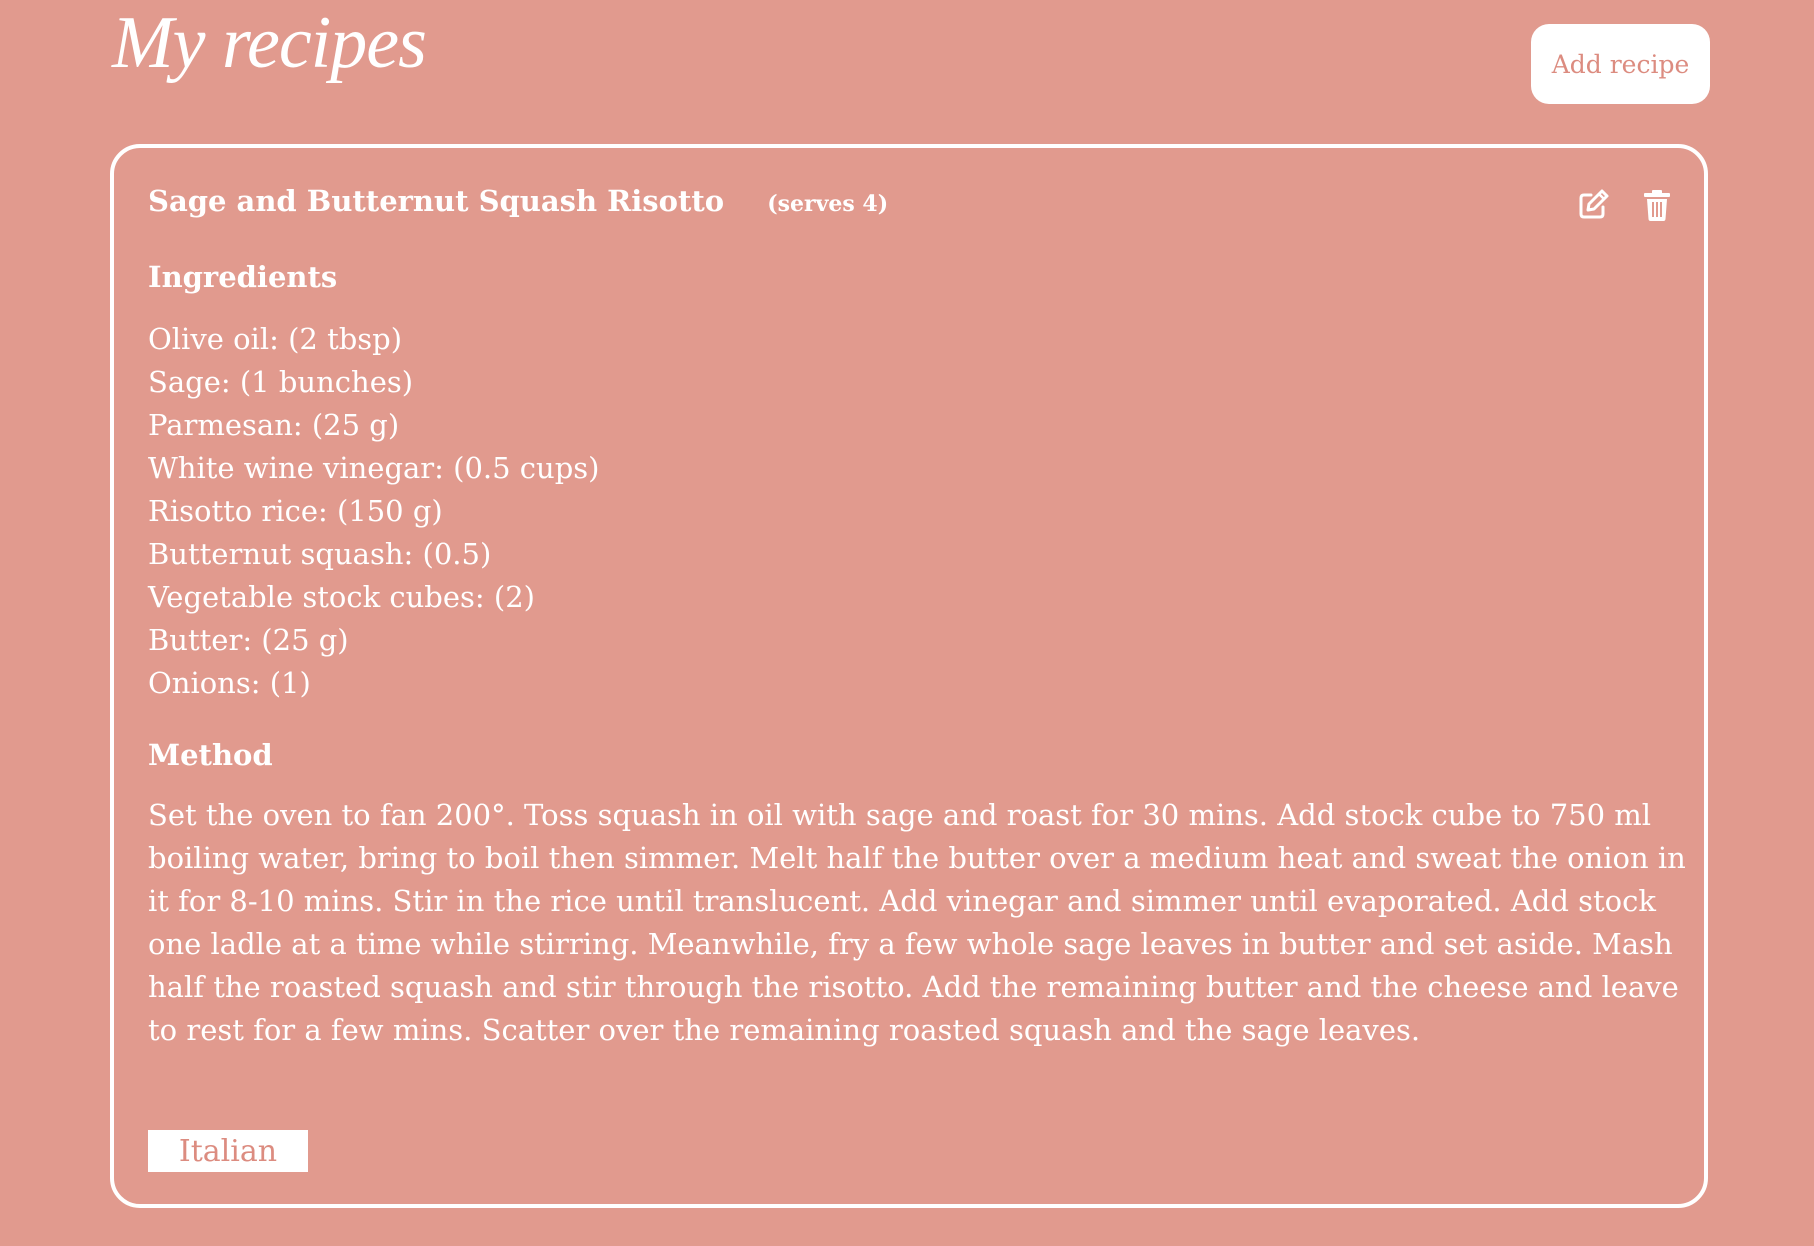  Describe the element at coordinates (828, 204) in the screenshot. I see `recipe-serves: (serves 4)` at that location.